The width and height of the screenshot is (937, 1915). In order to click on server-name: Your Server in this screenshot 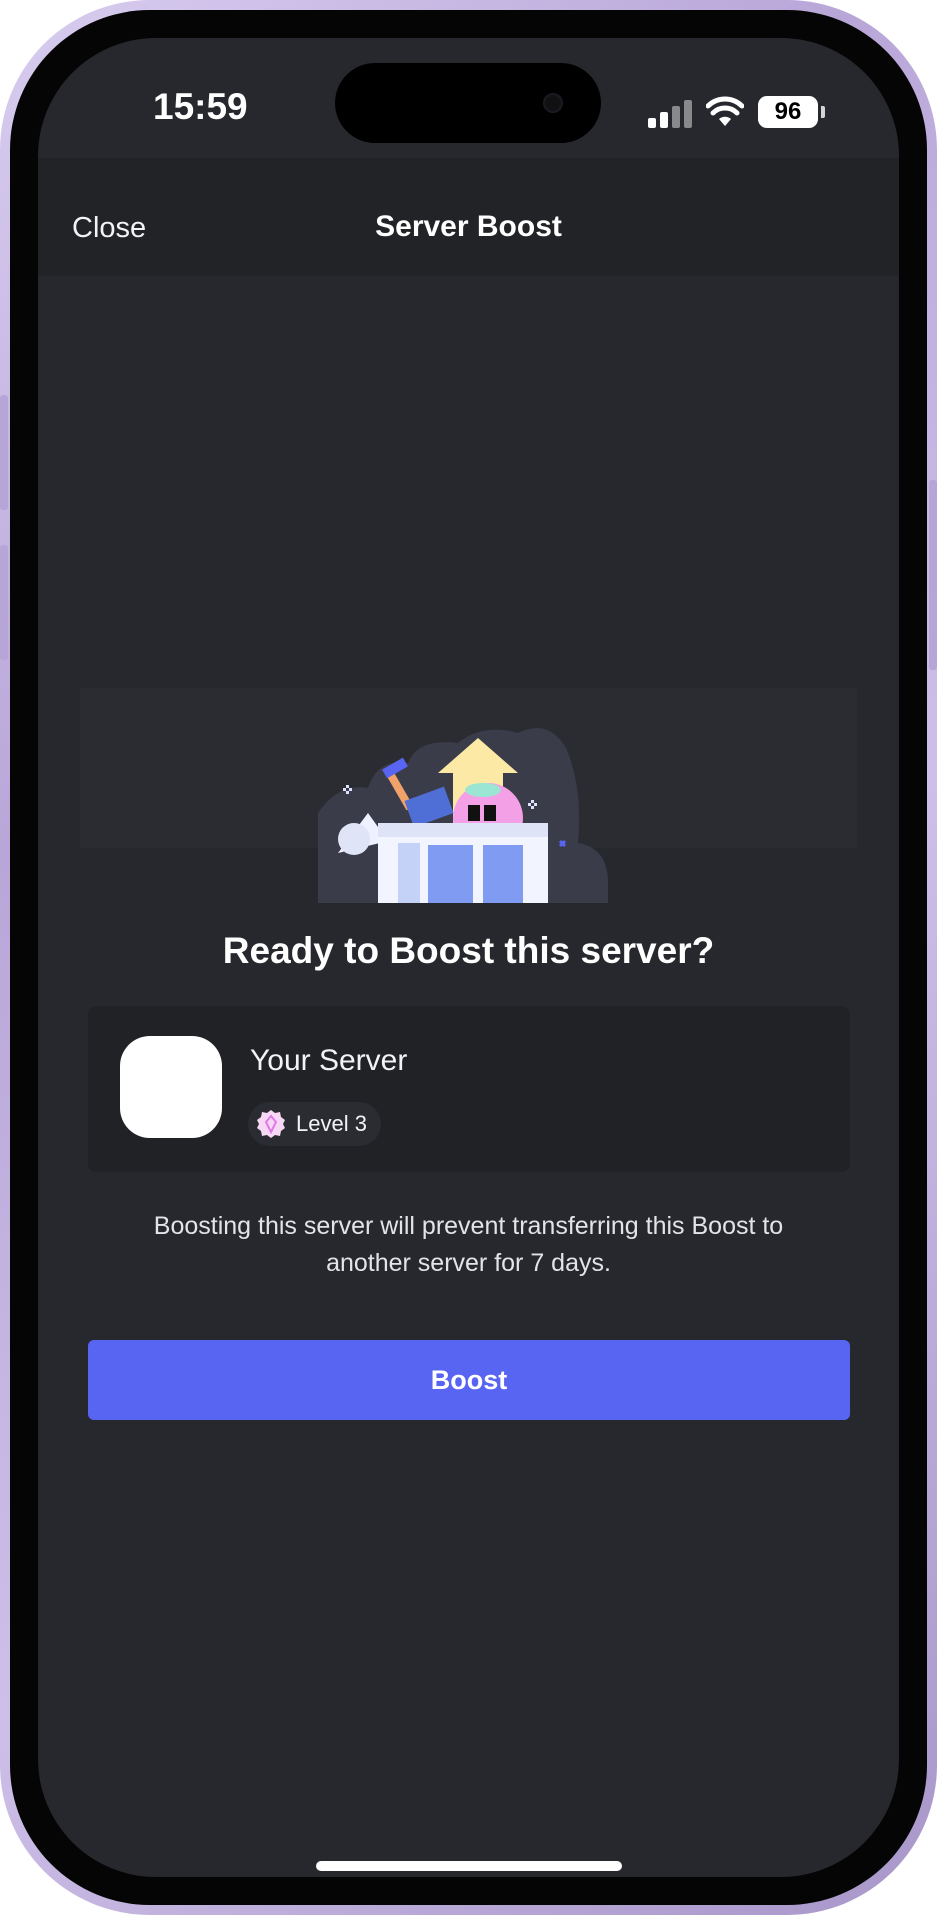, I will do `click(329, 1060)`.